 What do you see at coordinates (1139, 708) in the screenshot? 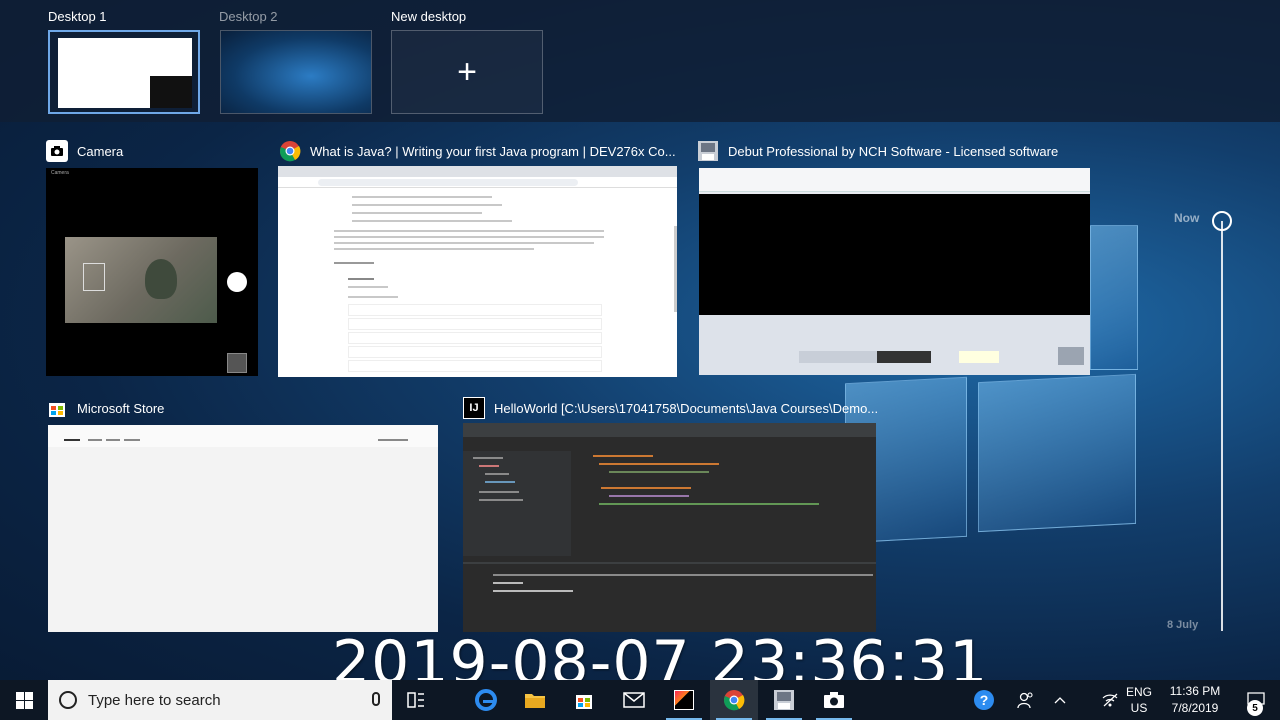
I see `keyboard-layout: US` at bounding box center [1139, 708].